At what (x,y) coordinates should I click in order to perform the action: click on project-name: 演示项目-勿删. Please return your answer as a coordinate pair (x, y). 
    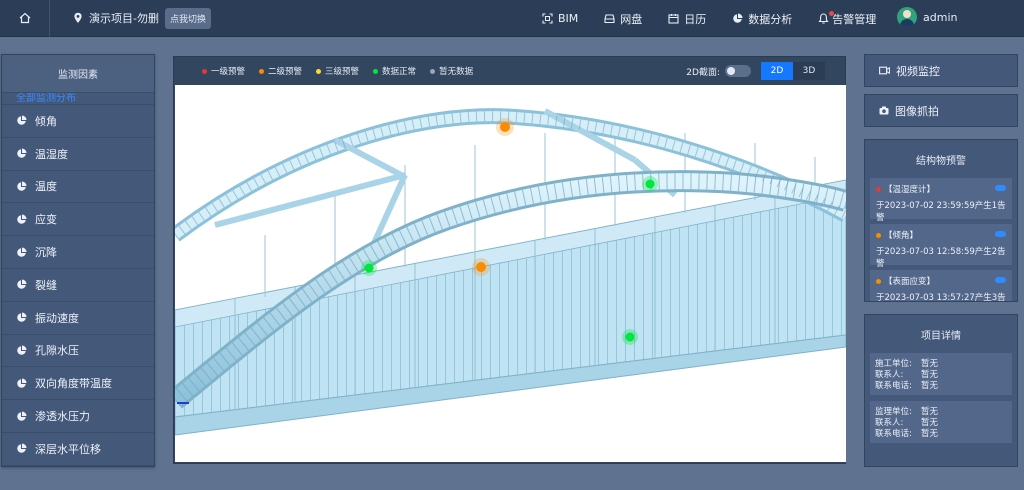
    Looking at the image, I should click on (124, 18).